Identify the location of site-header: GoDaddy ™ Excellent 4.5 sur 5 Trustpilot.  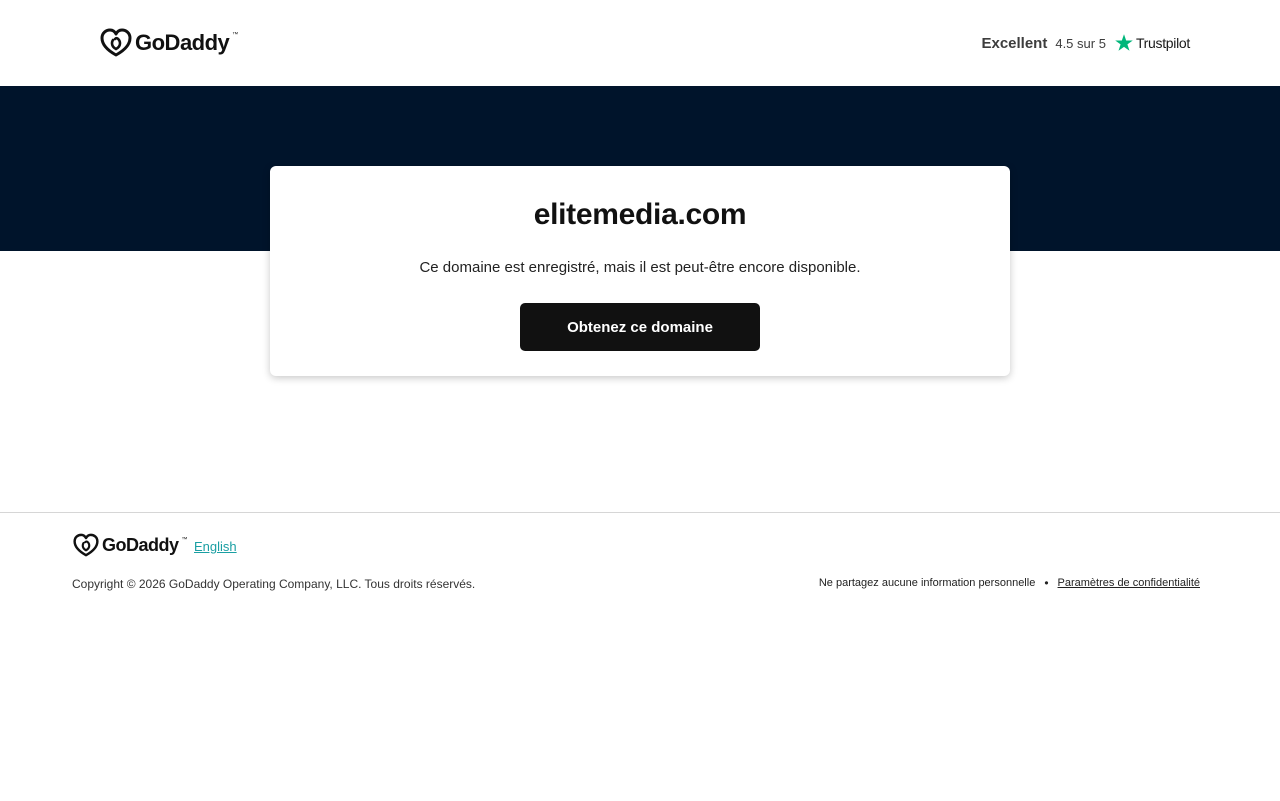
(640, 43).